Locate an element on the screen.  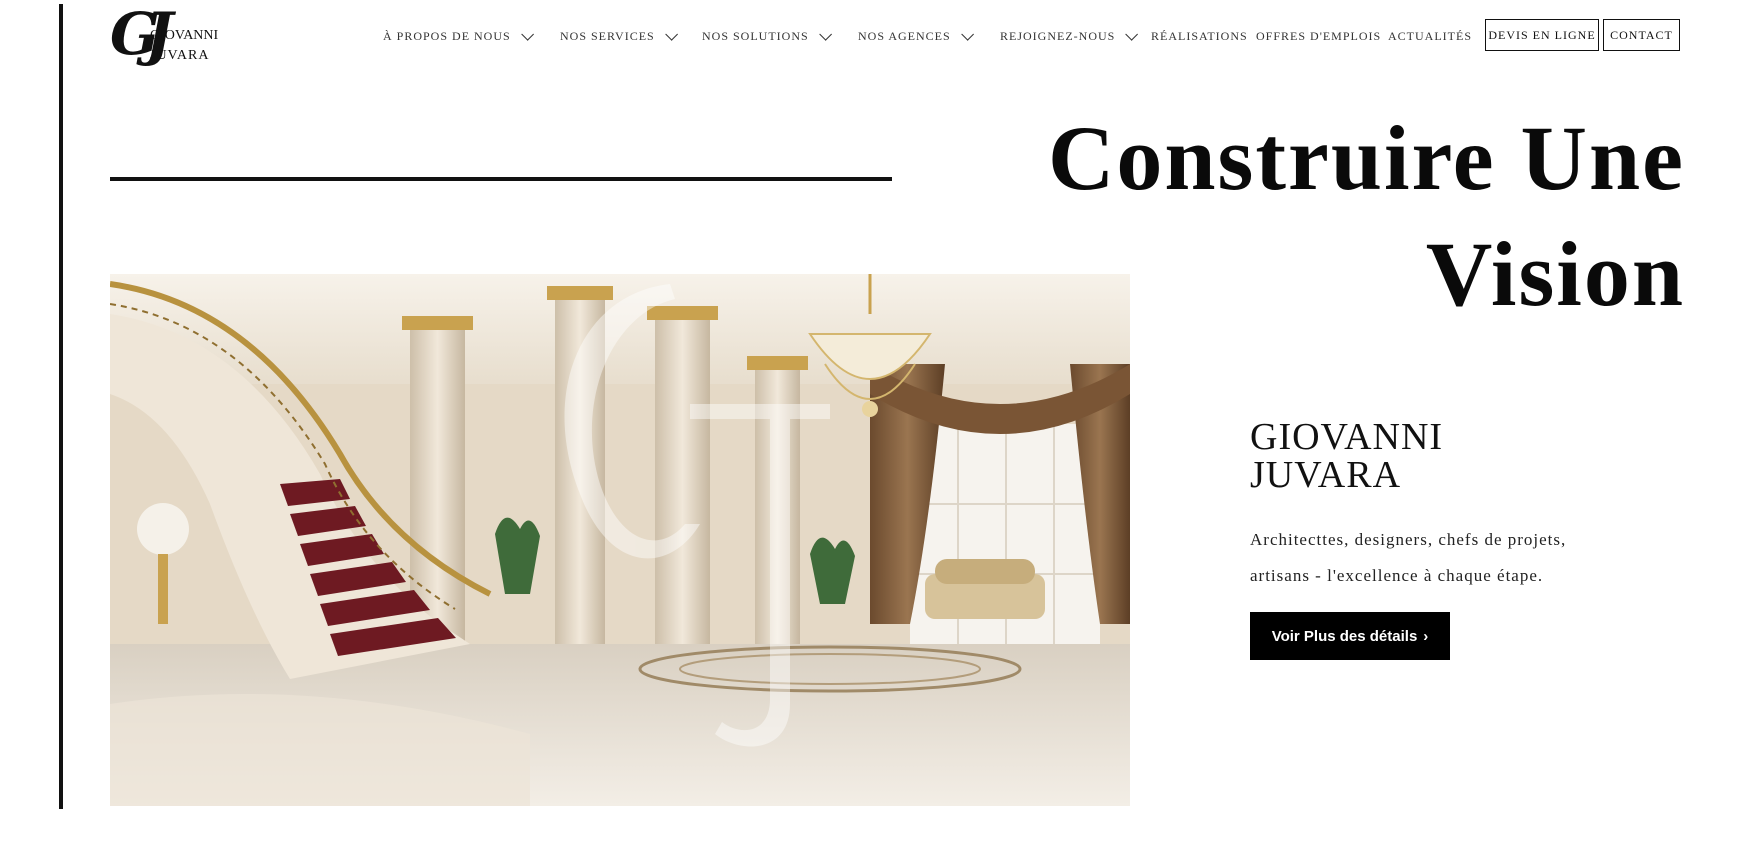
hero-title-line1: Construire Une is located at coordinates (1366, 158).